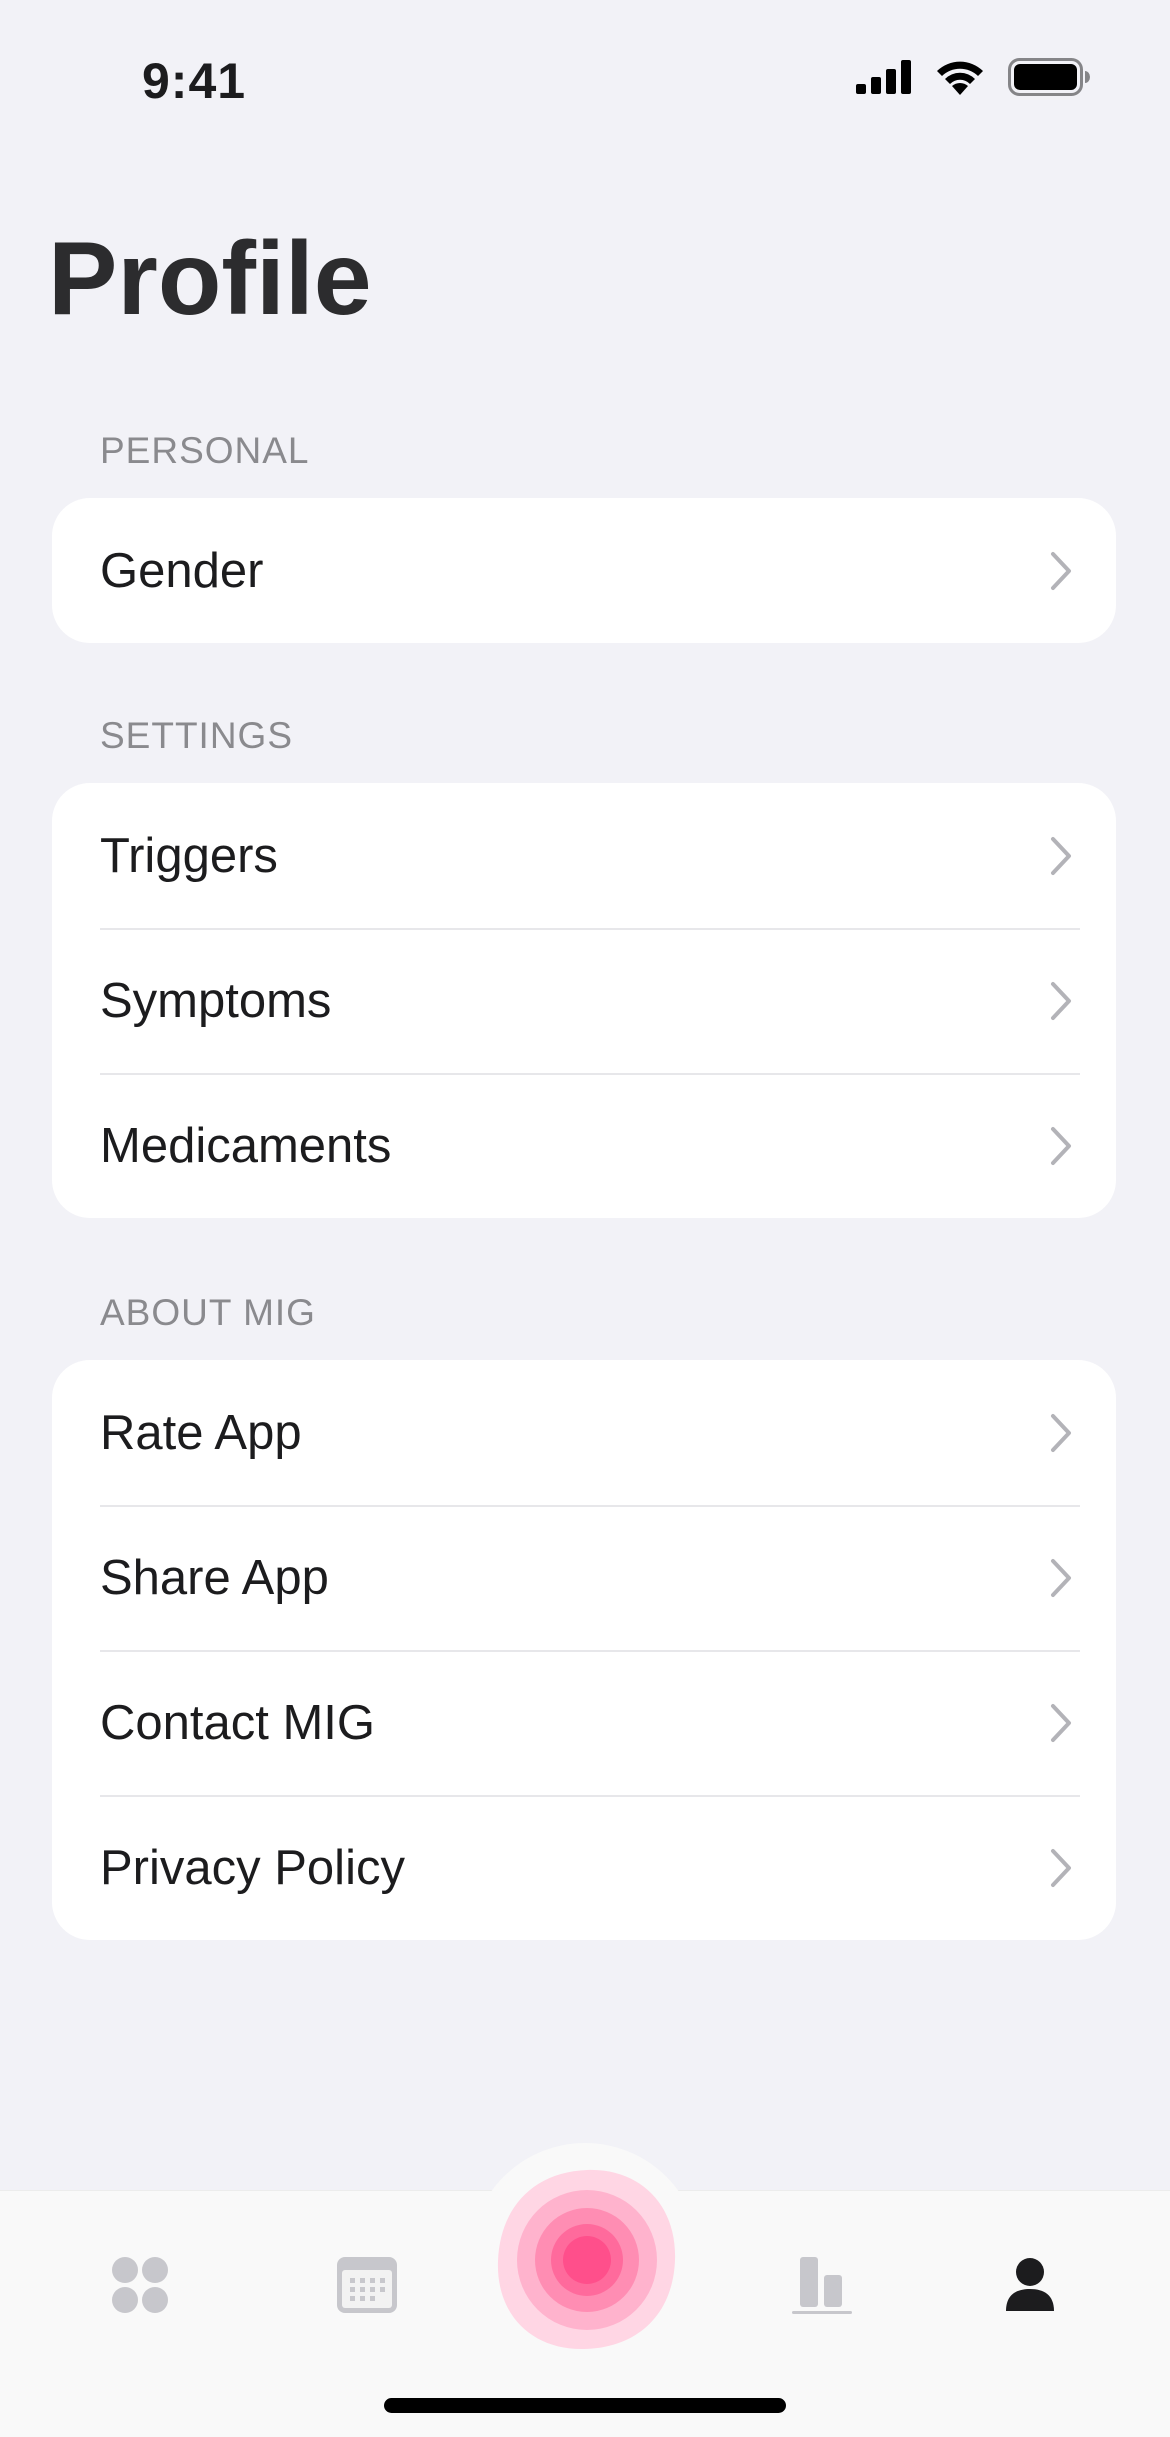 The width and height of the screenshot is (1170, 2437). What do you see at coordinates (197, 735) in the screenshot?
I see `section-header-settings: SETTINGS` at bounding box center [197, 735].